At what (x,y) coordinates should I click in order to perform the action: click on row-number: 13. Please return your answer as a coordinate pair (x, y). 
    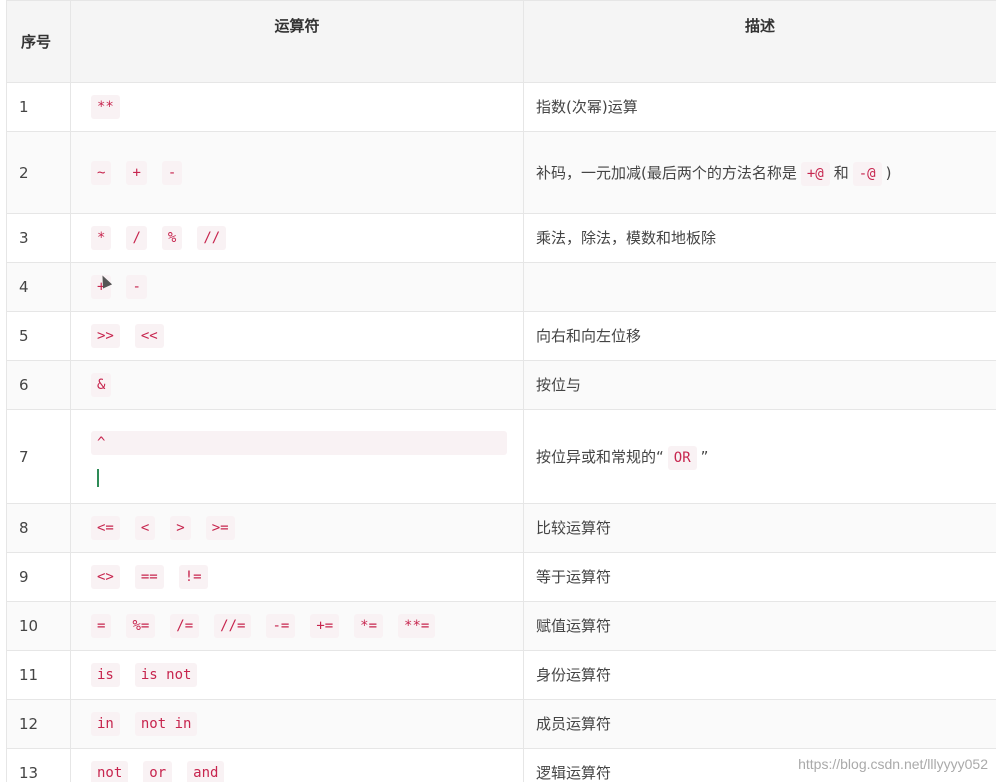
    Looking at the image, I should click on (38, 765).